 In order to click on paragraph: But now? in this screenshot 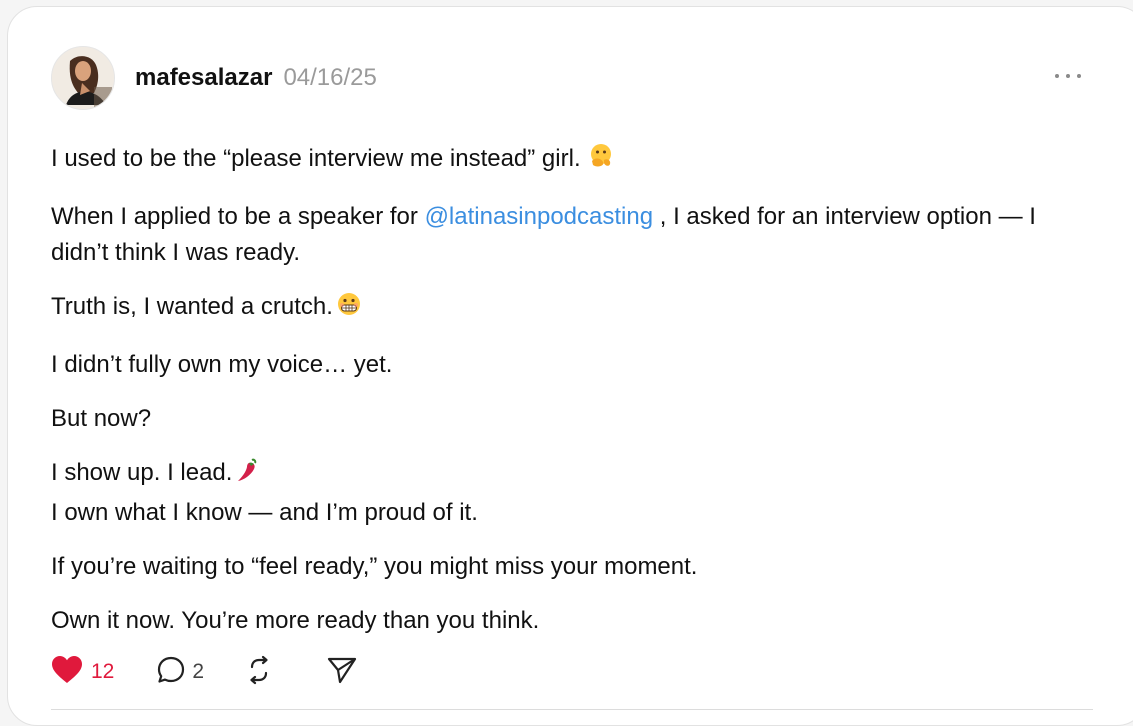, I will do `click(573, 419)`.